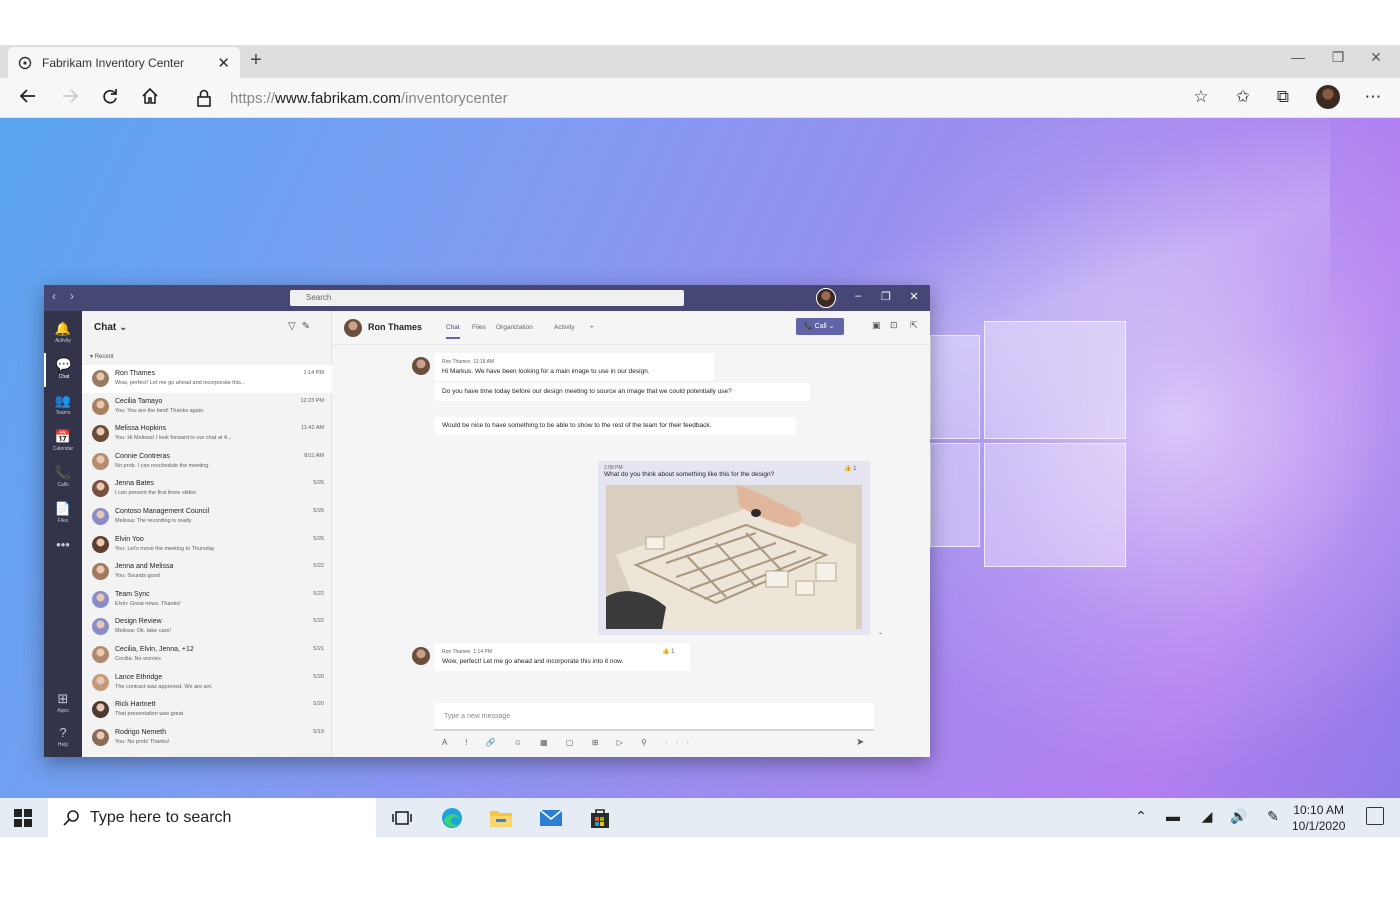 This screenshot has height=900, width=1400. I want to click on new-tab-button: +, so click(256, 60).